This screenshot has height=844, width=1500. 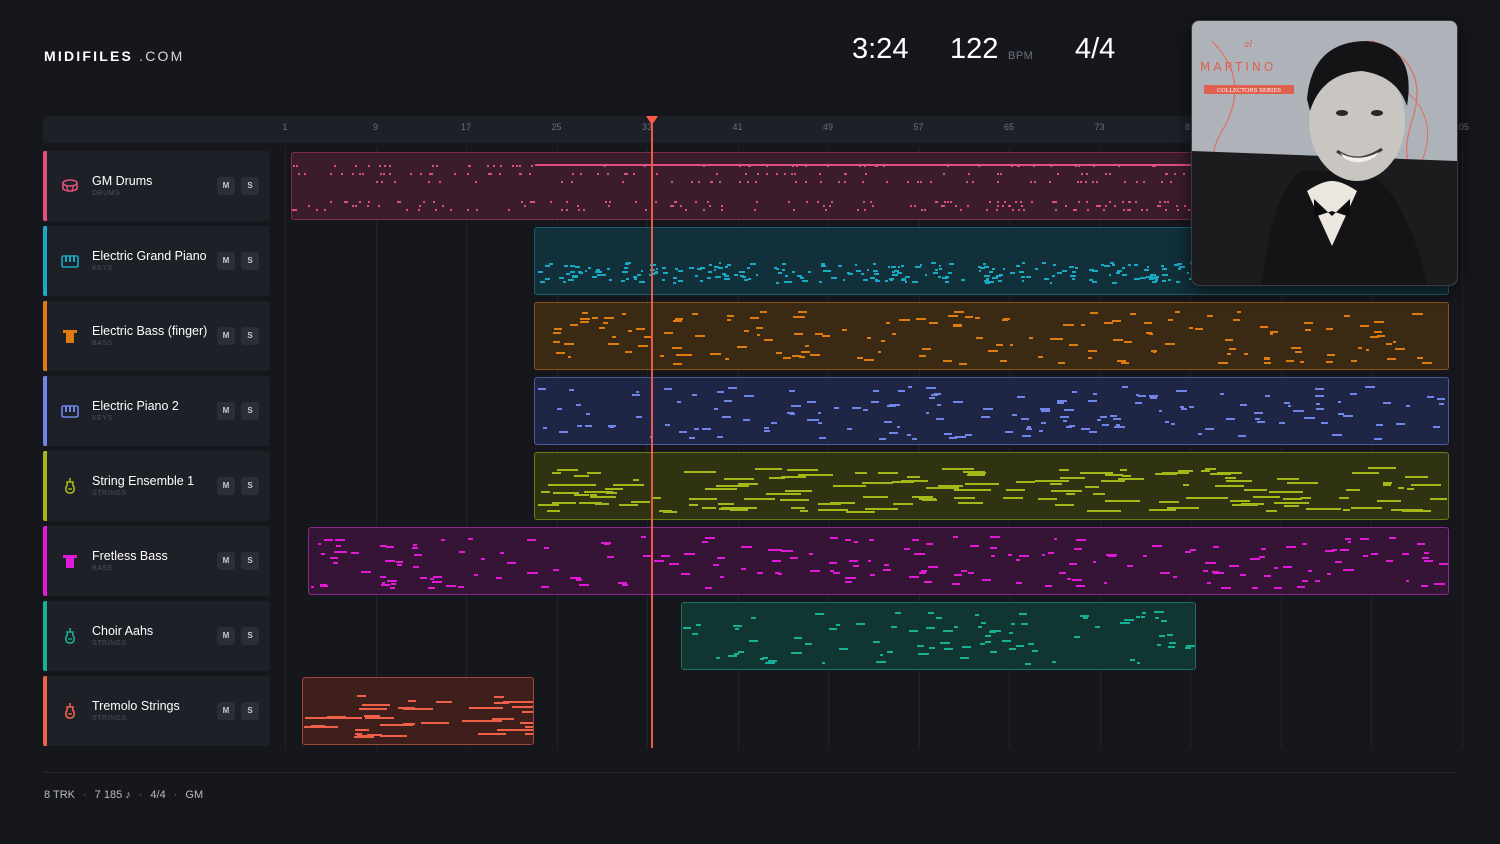 I want to click on track-row: Electric Piano 2 KEYS M S, so click(x=156, y=411).